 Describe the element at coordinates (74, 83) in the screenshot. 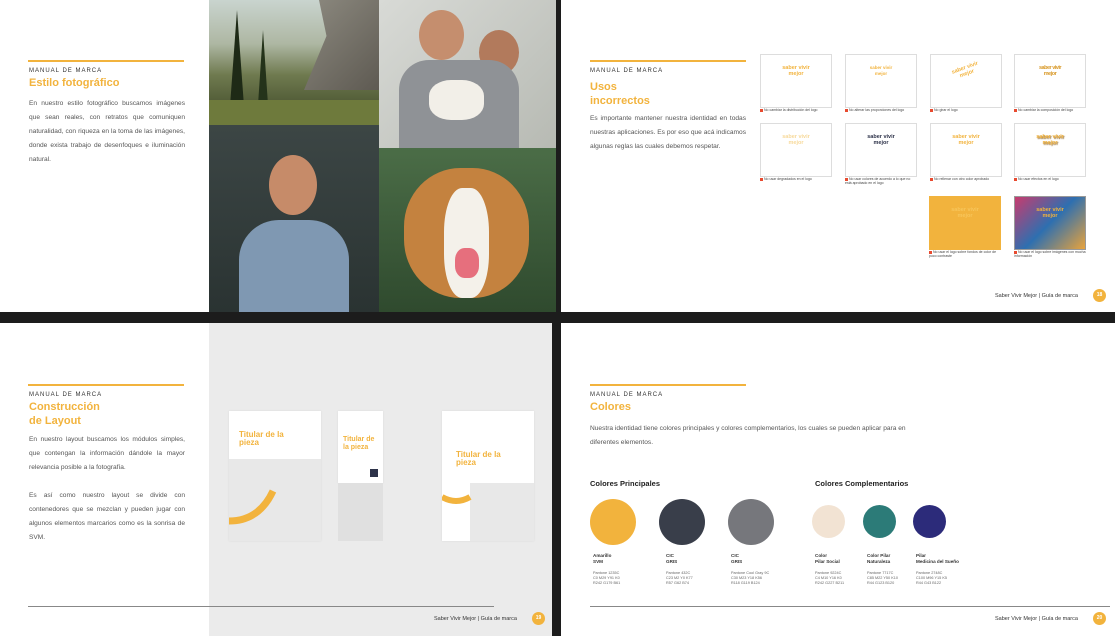

I see `page-title: Estilo fotográfico` at that location.